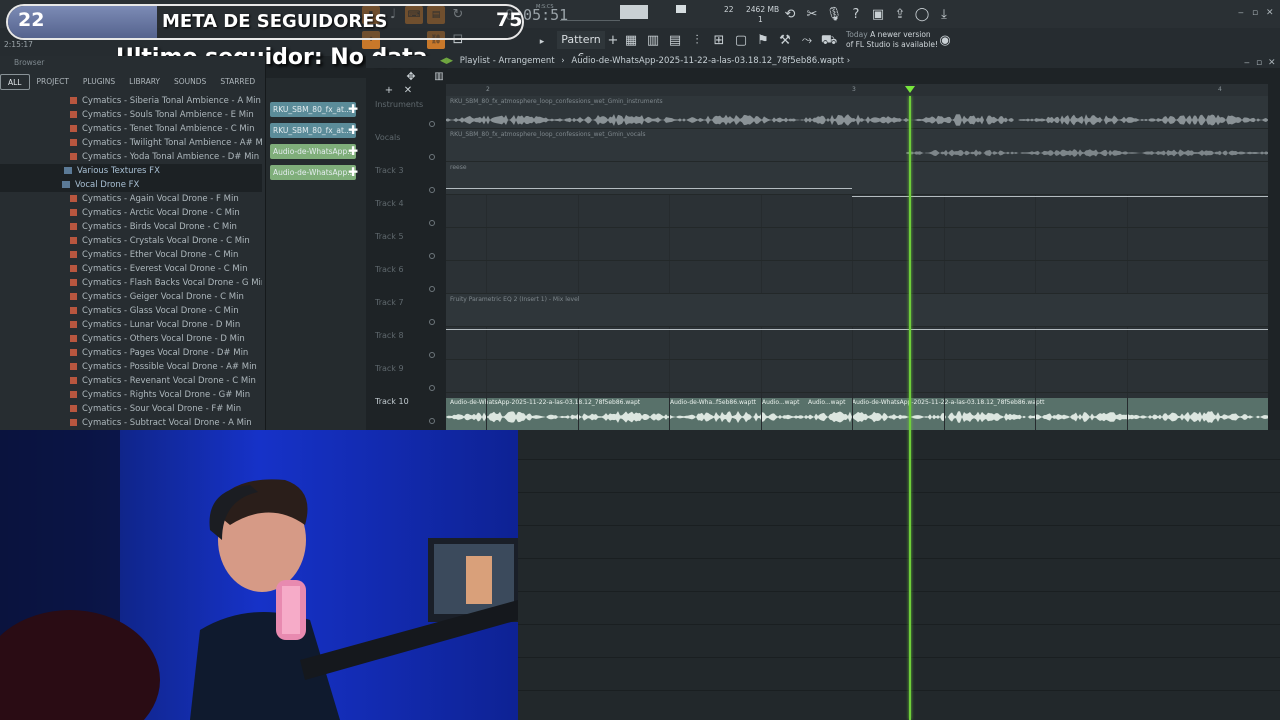 The width and height of the screenshot is (1280, 720). Describe the element at coordinates (411, 77) in the screenshot. I see `move-icon: ✥` at that location.